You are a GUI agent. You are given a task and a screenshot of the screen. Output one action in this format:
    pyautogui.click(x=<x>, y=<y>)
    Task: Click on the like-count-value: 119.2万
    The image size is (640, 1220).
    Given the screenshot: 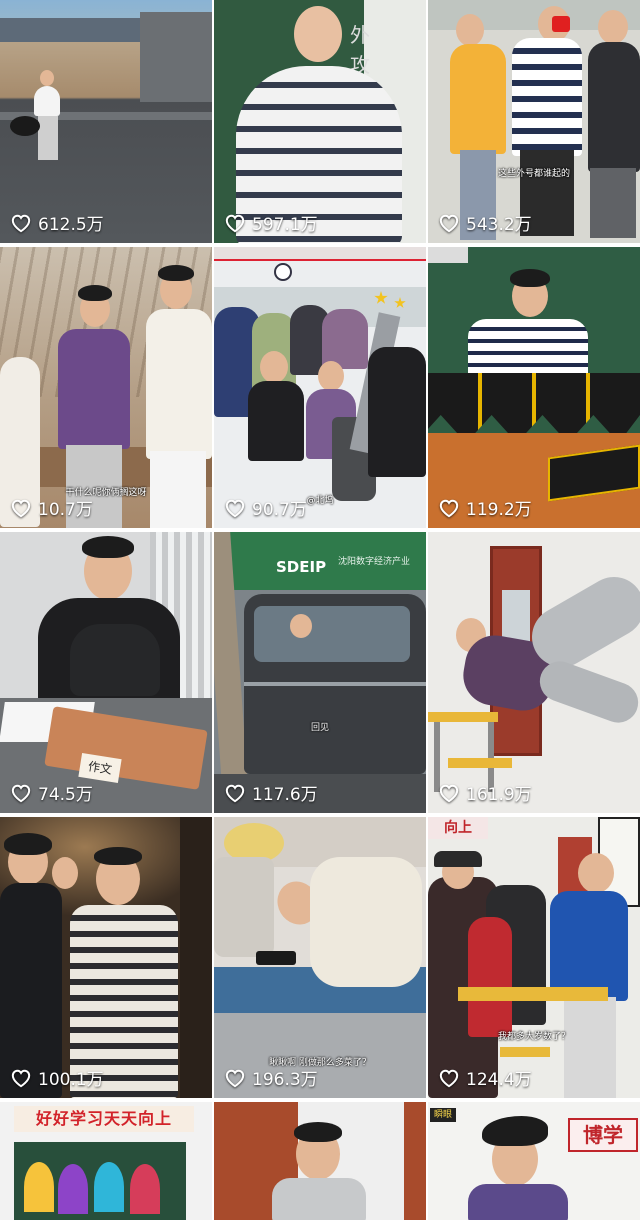 What is the action you would take?
    pyautogui.click(x=499, y=510)
    